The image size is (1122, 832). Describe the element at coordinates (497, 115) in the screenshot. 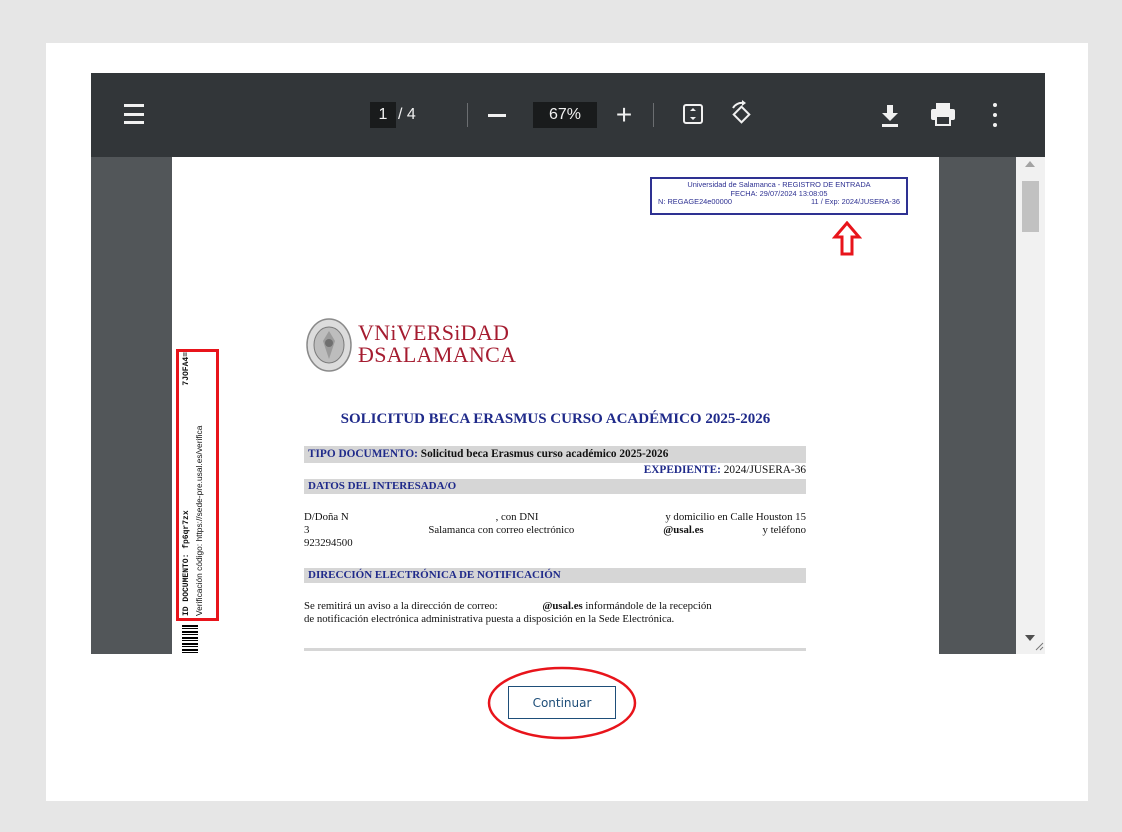

I see `zoom-out-button` at that location.